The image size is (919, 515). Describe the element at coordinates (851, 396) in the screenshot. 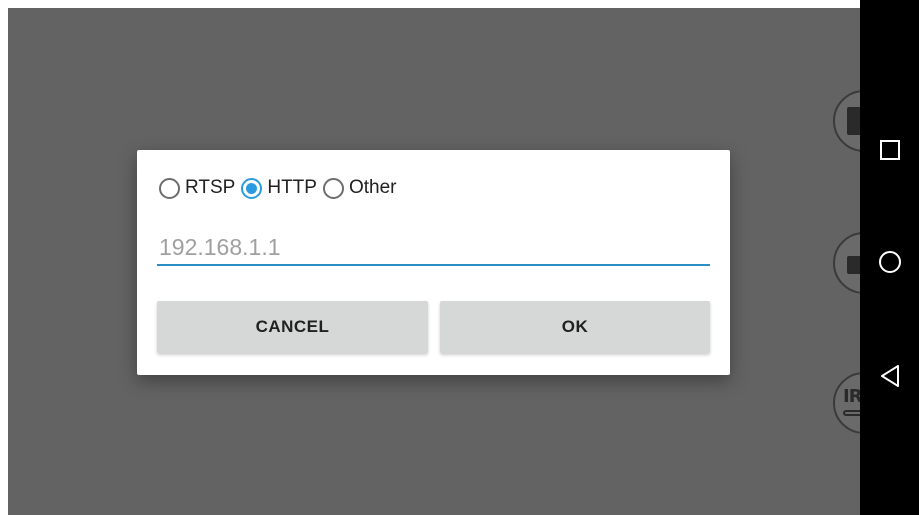

I see `ir-icon: IR` at that location.